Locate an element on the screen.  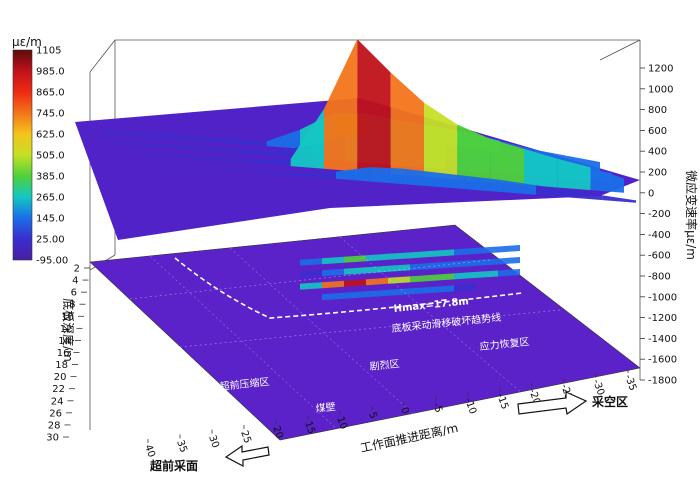
z-tick-label: -400 is located at coordinates (659, 235).